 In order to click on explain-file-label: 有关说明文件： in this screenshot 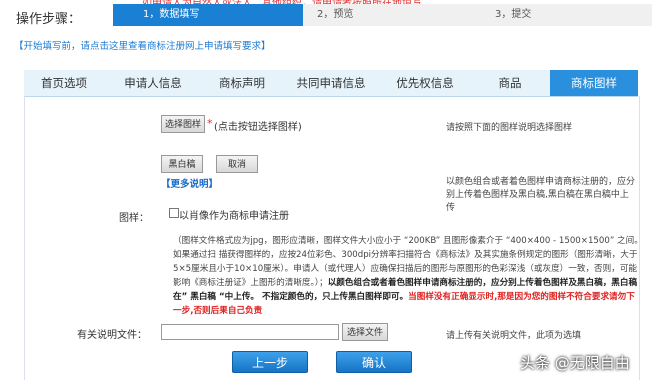, I will do `click(112, 335)`.